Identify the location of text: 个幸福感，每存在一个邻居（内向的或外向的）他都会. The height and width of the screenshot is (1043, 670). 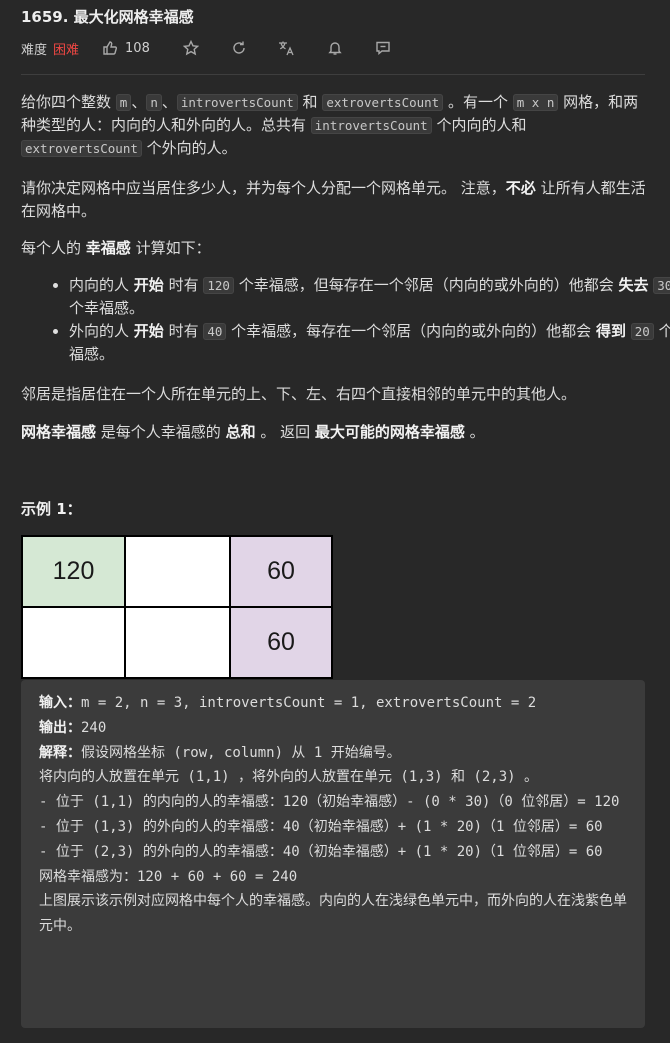
(411, 331).